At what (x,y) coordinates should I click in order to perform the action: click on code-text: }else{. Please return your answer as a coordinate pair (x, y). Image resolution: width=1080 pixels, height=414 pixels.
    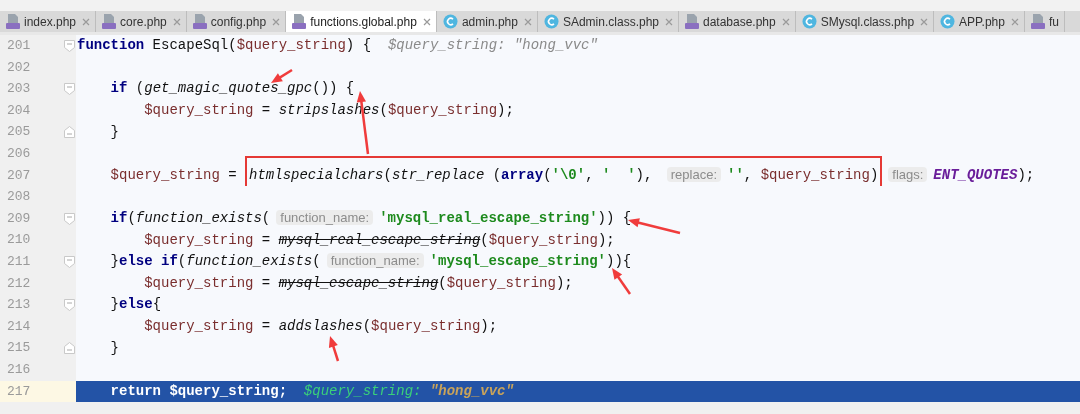
    Looking at the image, I should click on (135, 305).